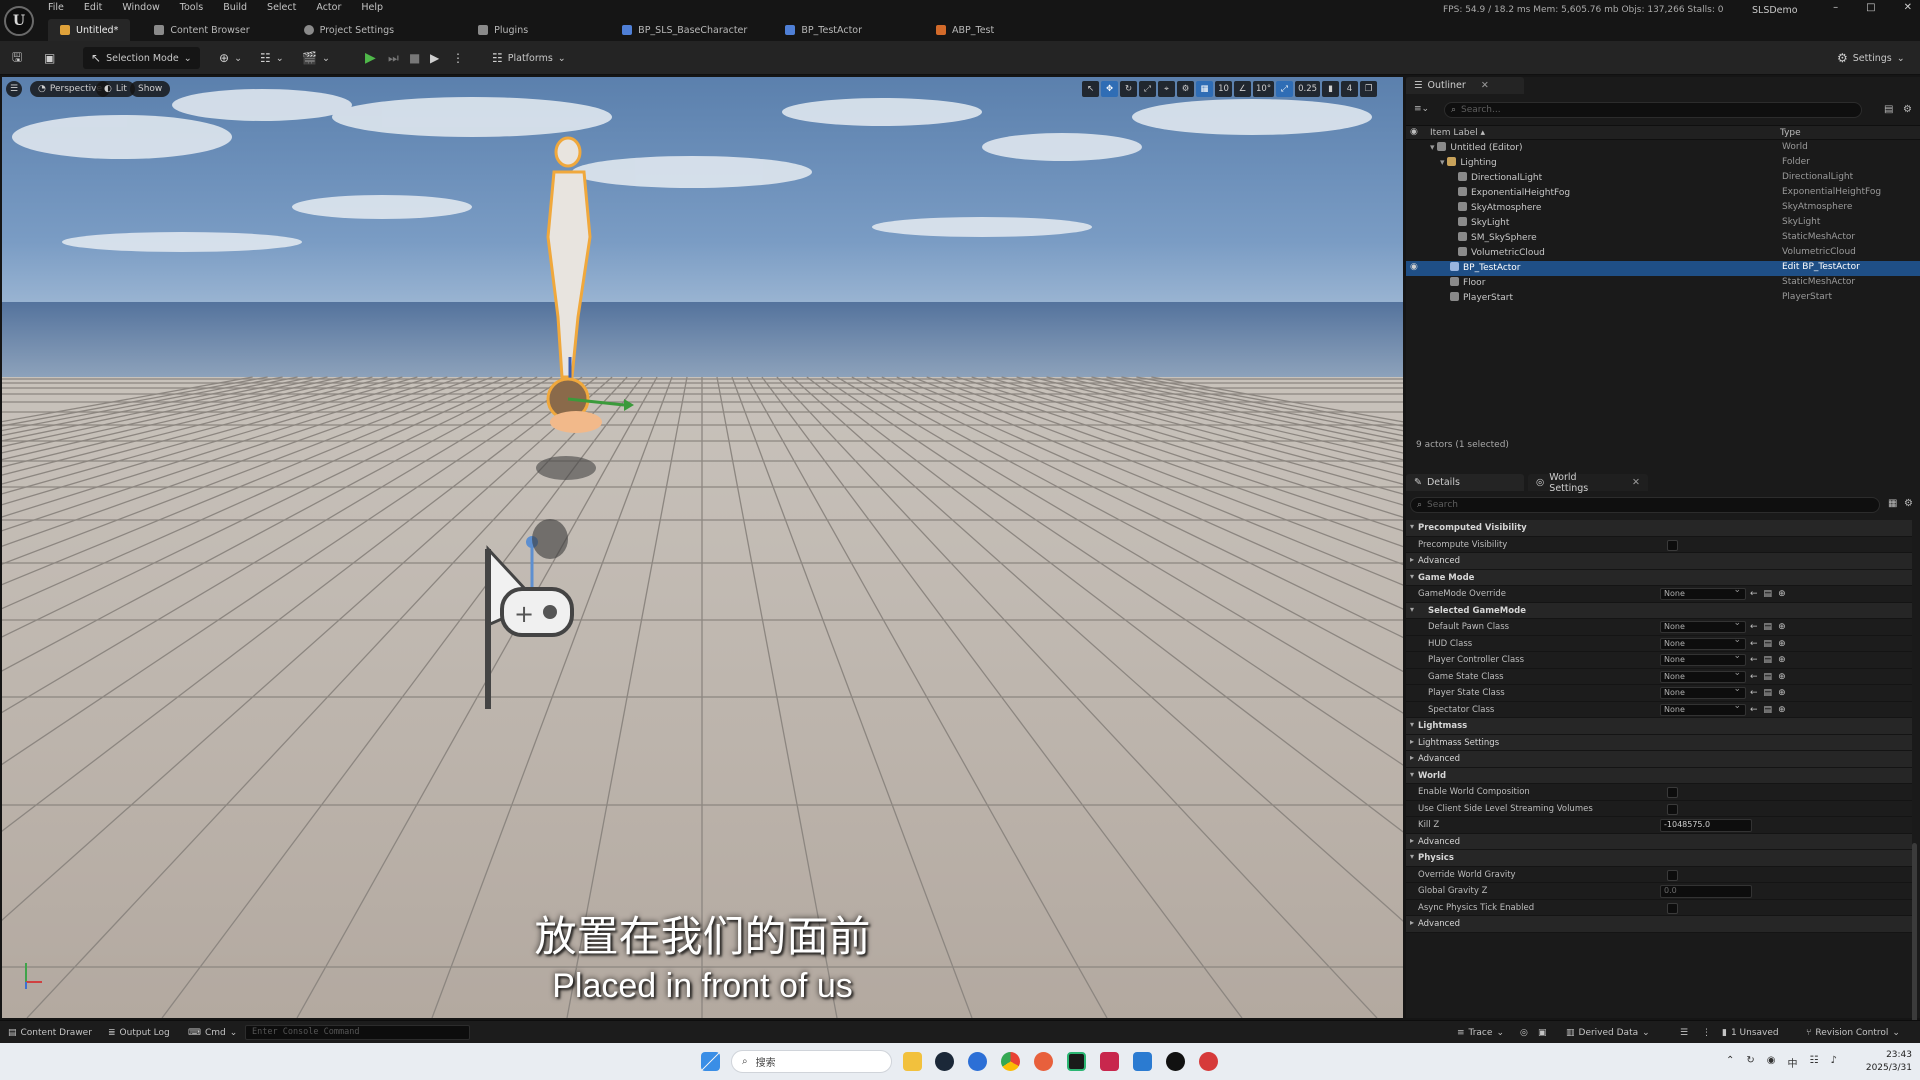  What do you see at coordinates (1264, 89) in the screenshot?
I see `rotation-snap-value: 10°` at bounding box center [1264, 89].